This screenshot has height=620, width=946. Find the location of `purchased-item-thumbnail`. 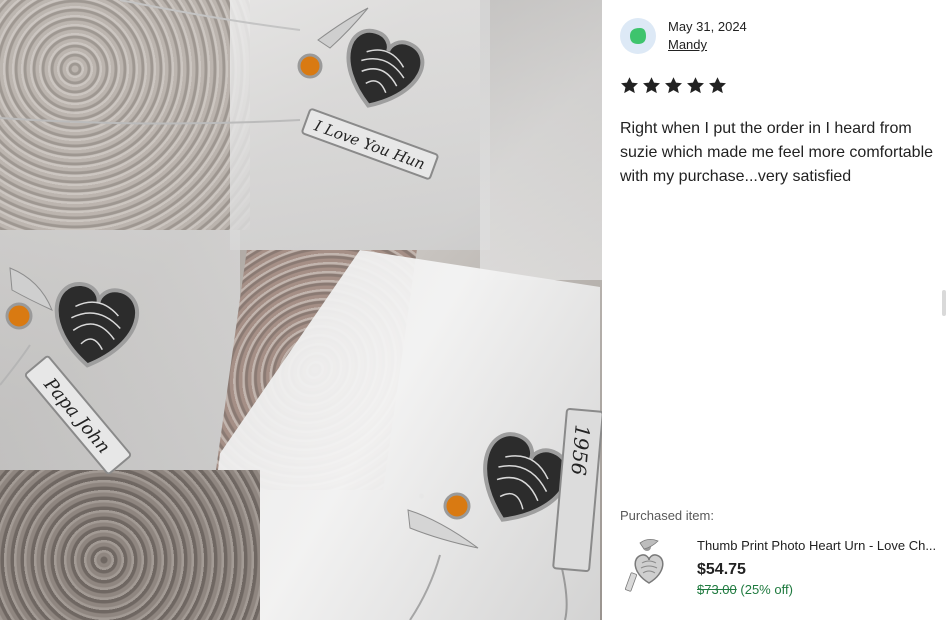

purchased-item-thumbnail is located at coordinates (649, 564).